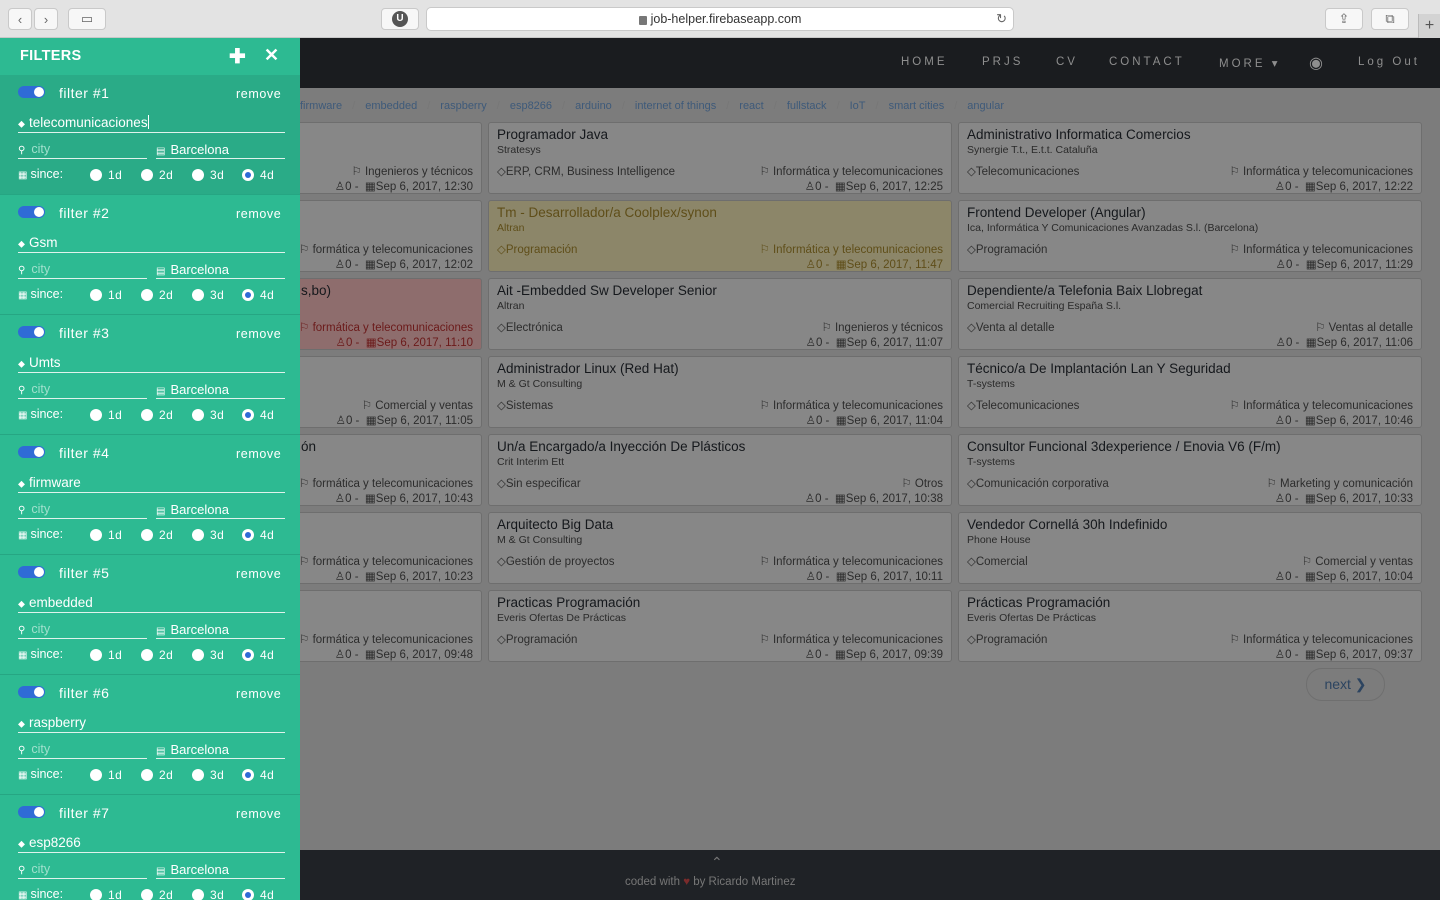  Describe the element at coordinates (1344, 19) in the screenshot. I see `share-button: ⇪` at that location.